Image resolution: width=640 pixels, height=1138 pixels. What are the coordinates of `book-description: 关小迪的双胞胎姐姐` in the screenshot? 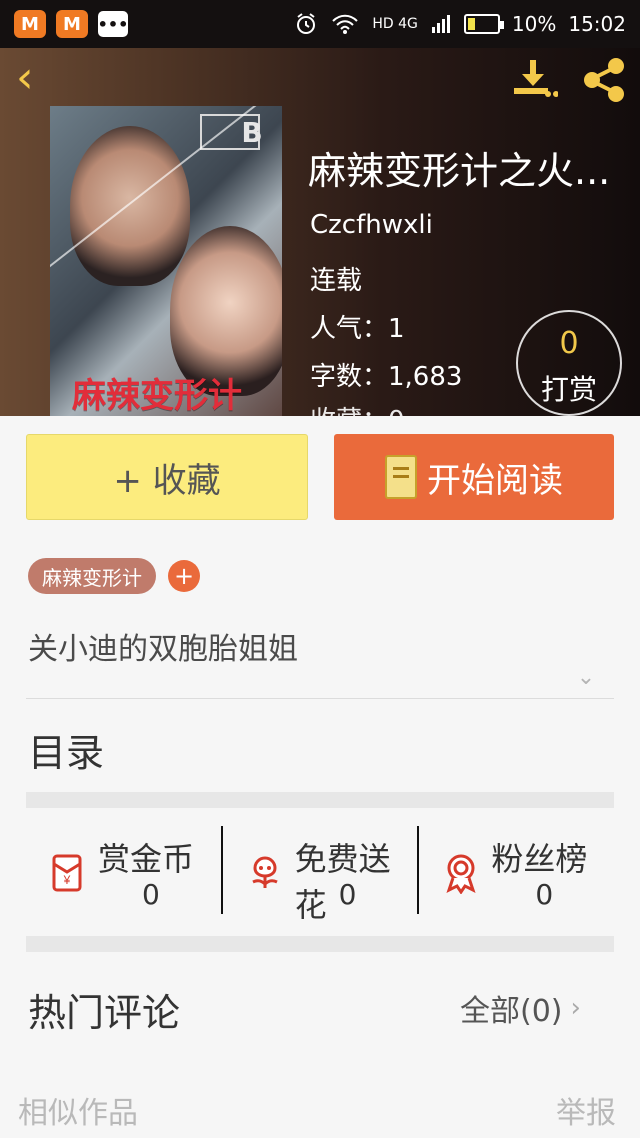 It's located at (163, 649).